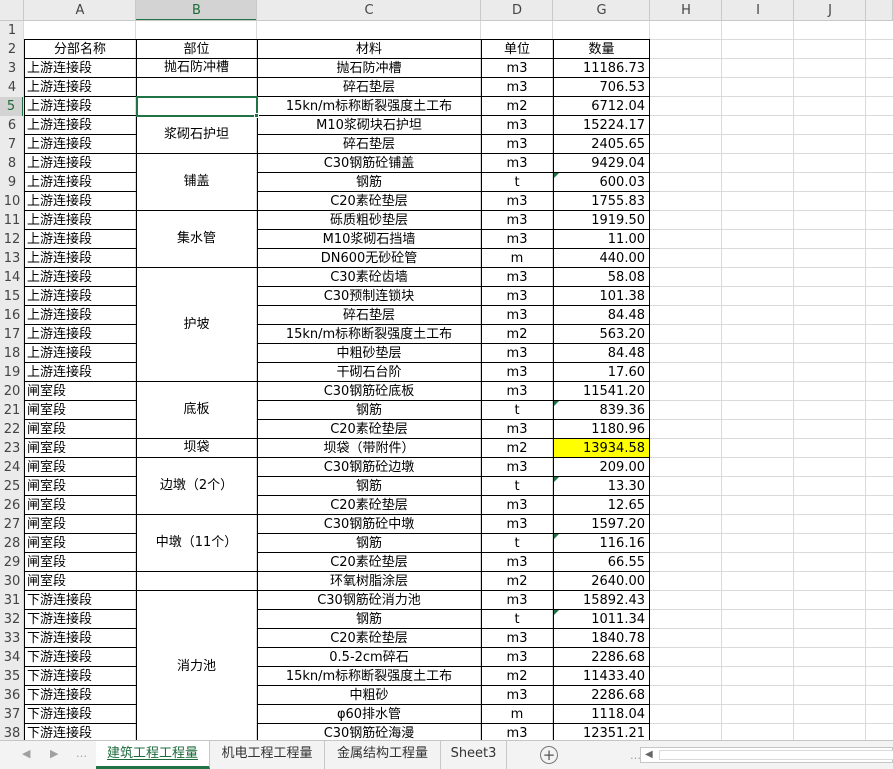 This screenshot has width=893, height=769. What do you see at coordinates (601, 410) in the screenshot?
I see `cell-quantity: 839.36` at bounding box center [601, 410].